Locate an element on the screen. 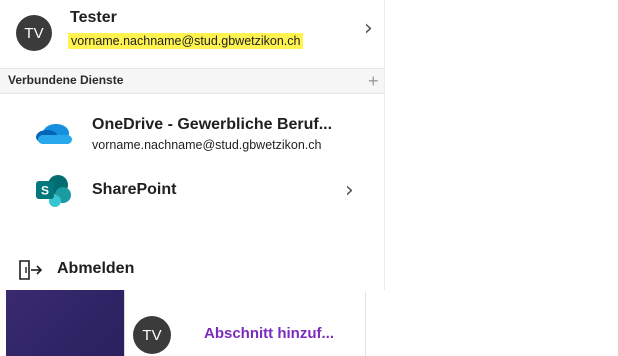 Image resolution: width=618 pixels, height=356 pixels. section-background is located at coordinates (65, 323).